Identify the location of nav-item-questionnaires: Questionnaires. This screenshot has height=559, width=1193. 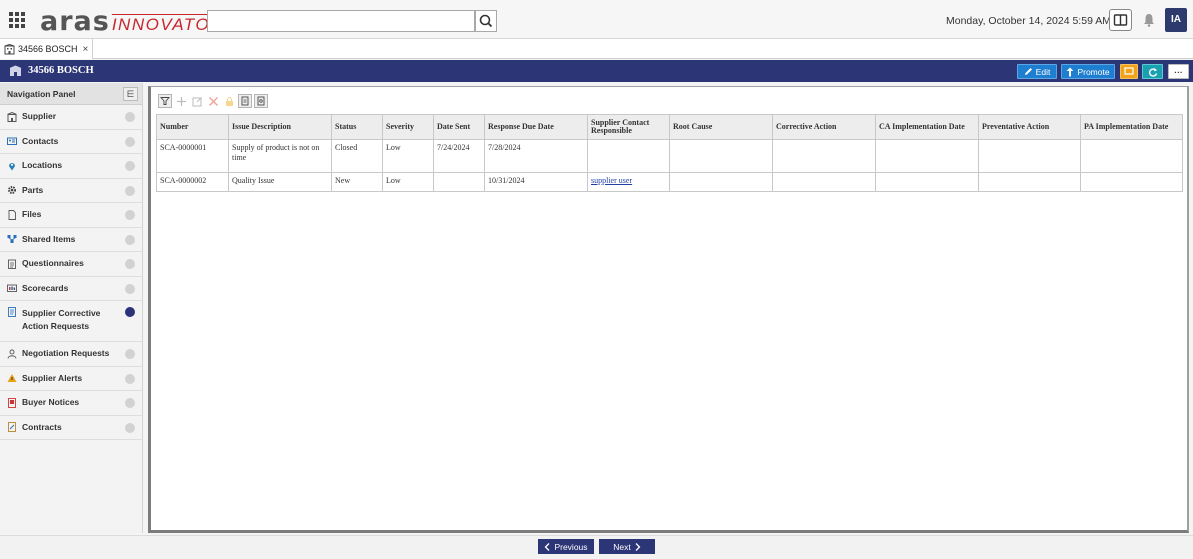
(71, 264).